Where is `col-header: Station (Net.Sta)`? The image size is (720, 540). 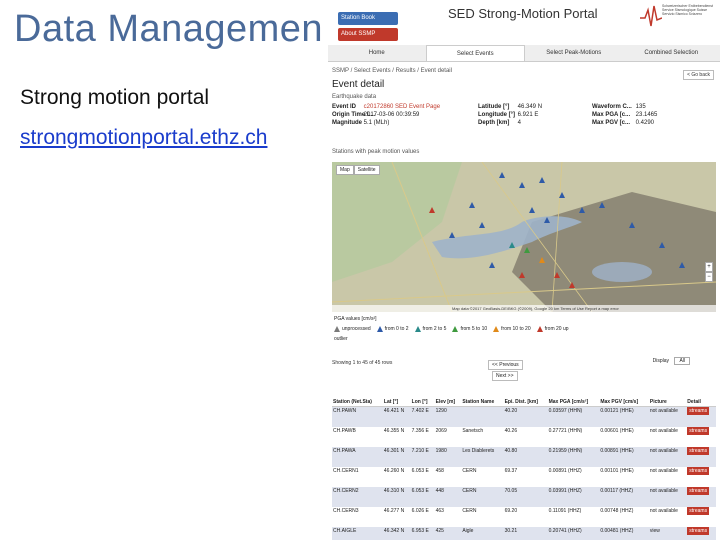
col-header: Station (Net.Sta) is located at coordinates (357, 393).